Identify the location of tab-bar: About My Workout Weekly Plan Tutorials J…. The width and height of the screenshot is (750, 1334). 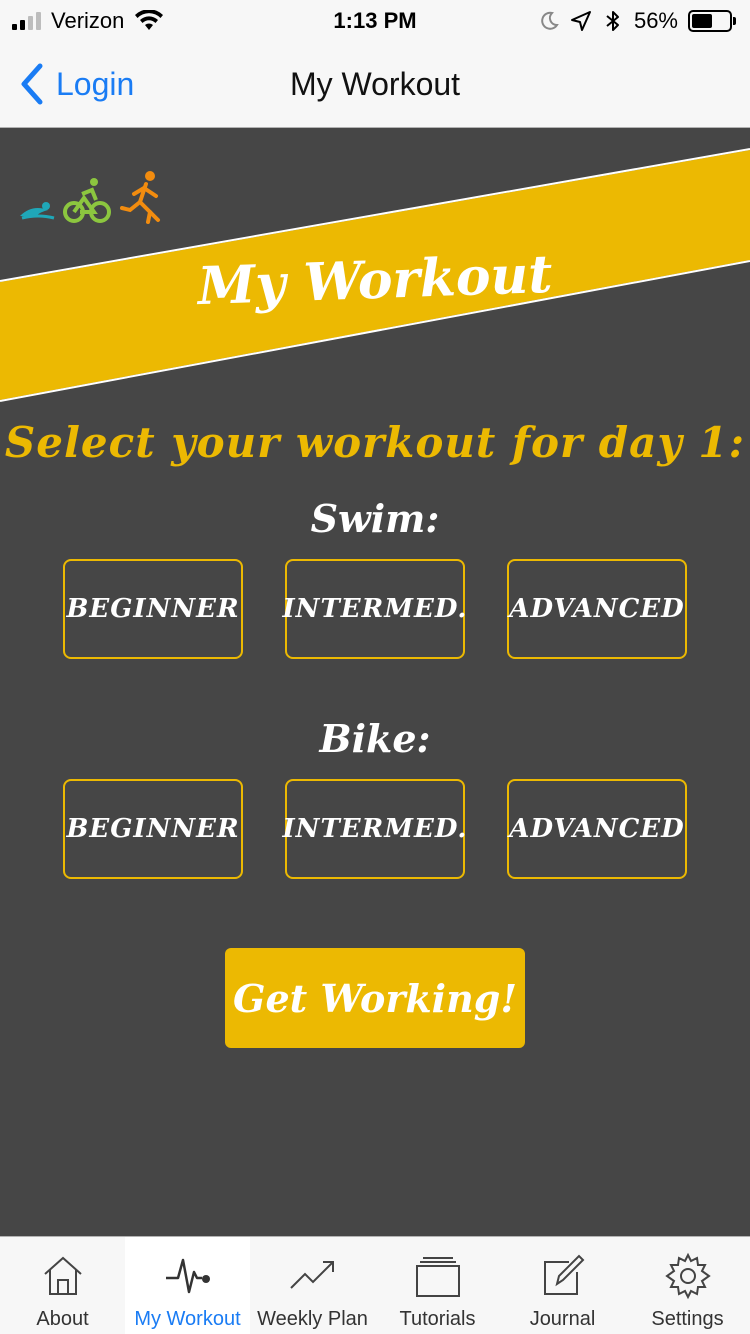
(375, 1285).